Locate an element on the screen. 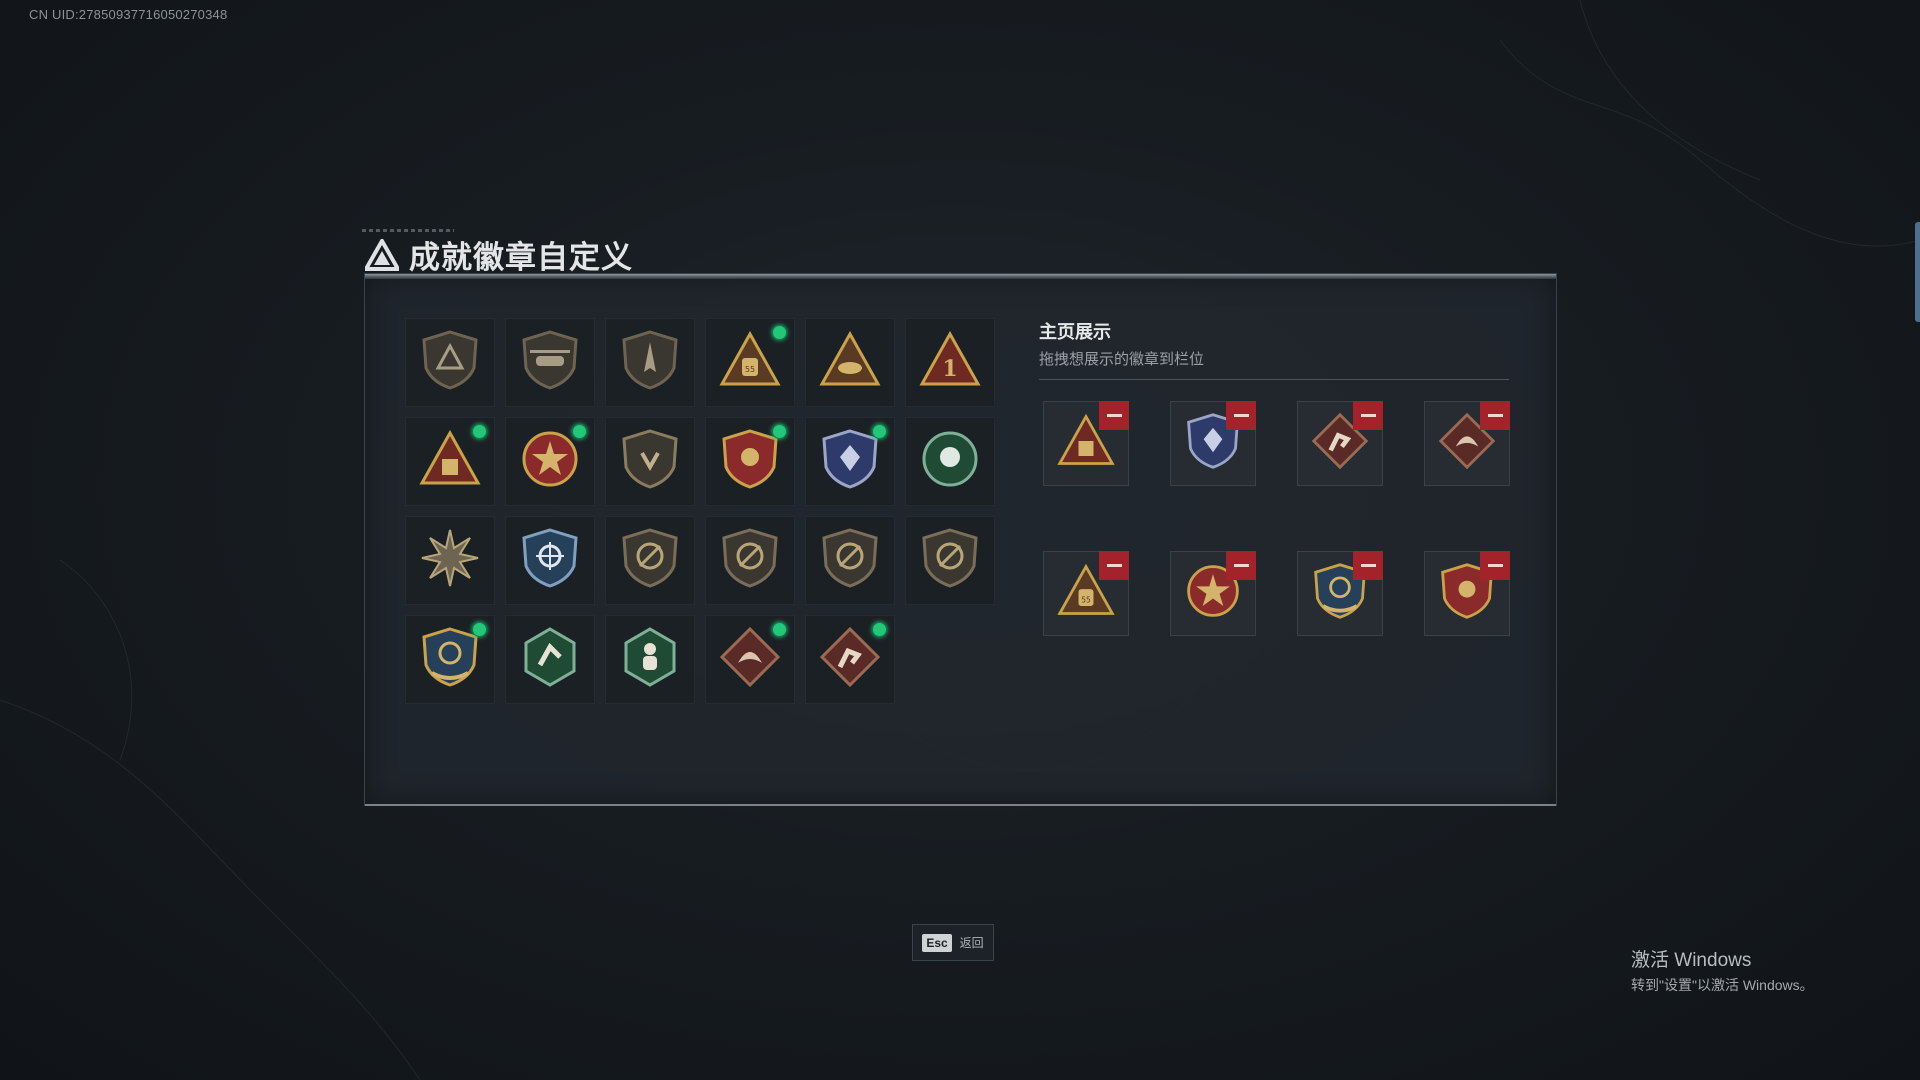 The width and height of the screenshot is (1920, 1080). triangle-logo-icon is located at coordinates (382, 254).